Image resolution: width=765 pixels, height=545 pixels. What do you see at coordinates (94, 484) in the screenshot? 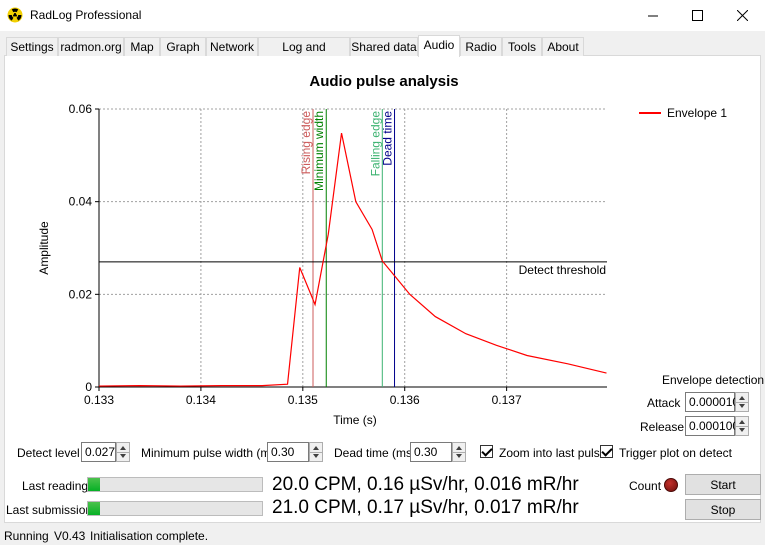
I see `last-reading-progress-fill` at bounding box center [94, 484].